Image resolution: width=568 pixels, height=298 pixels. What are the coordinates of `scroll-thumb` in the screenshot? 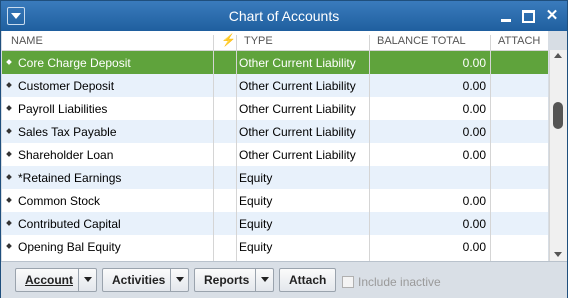 It's located at (558, 115).